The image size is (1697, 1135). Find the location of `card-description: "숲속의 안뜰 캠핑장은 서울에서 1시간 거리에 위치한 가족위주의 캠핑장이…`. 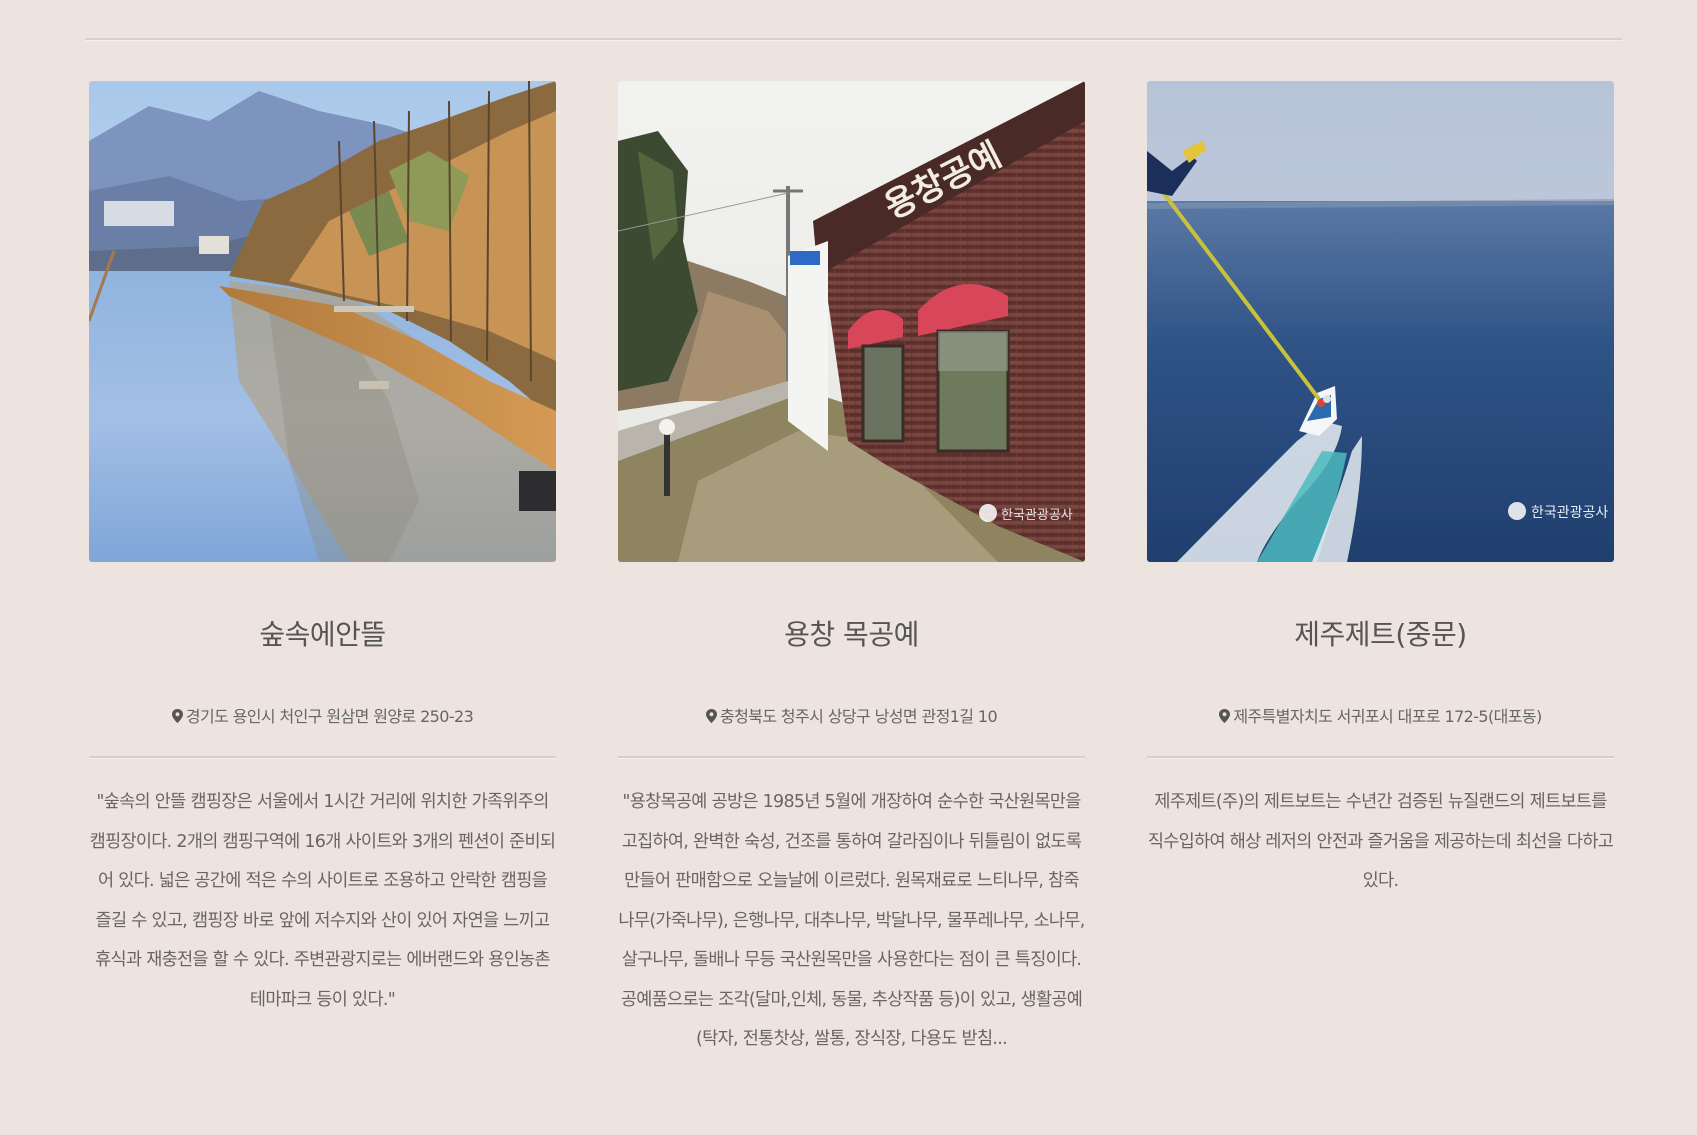

card-description: "숲속의 안뜰 캠핑장은 서울에서 1시간 거리에 위치한 가족위주의 캠핑장이… is located at coordinates (322, 901).